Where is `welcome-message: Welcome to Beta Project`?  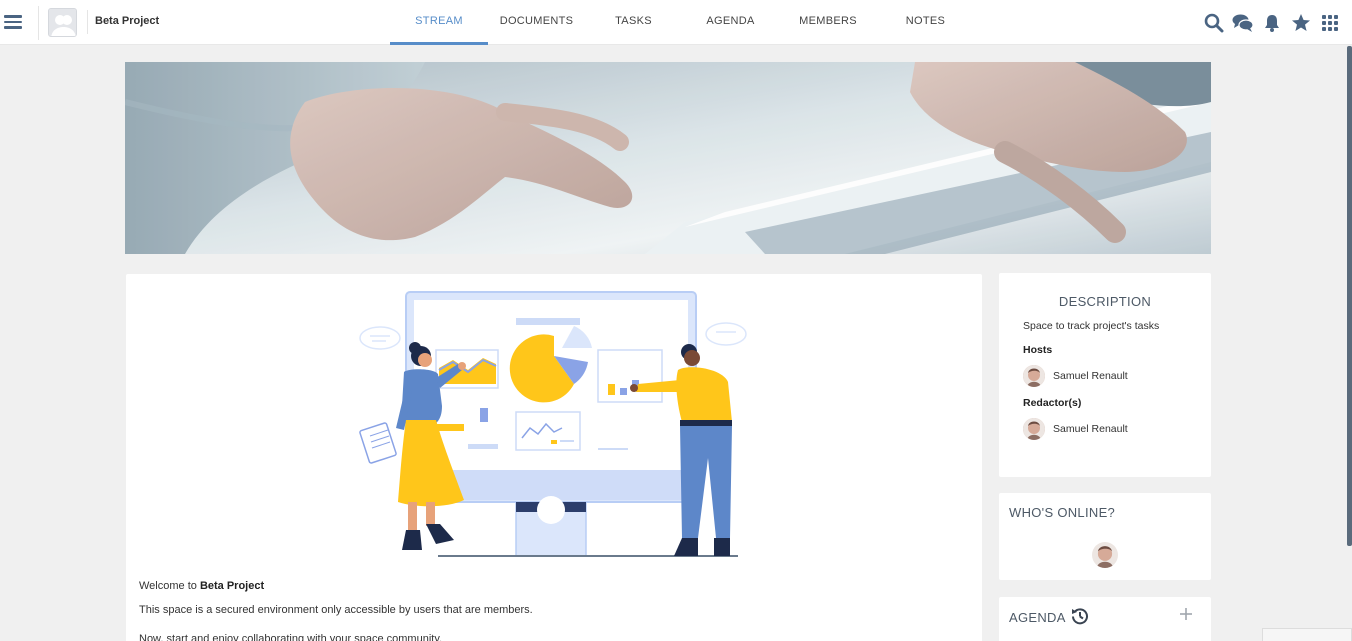 welcome-message: Welcome to Beta Project is located at coordinates (201, 586).